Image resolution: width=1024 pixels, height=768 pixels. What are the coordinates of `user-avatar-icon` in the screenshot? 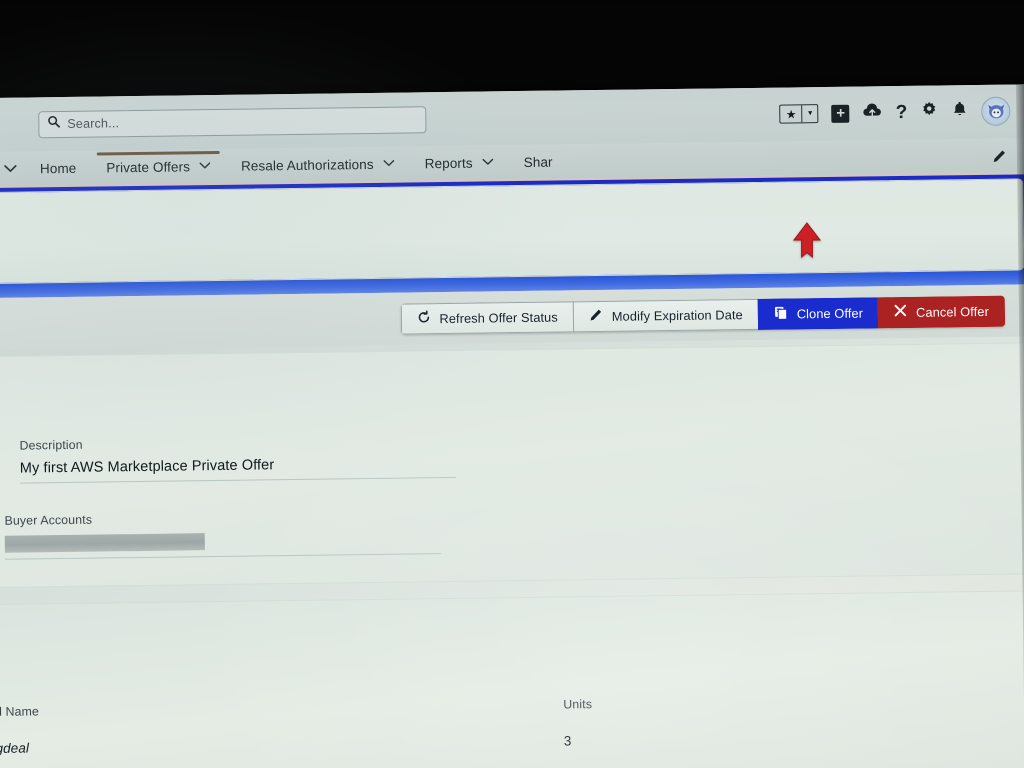 It's located at (996, 111).